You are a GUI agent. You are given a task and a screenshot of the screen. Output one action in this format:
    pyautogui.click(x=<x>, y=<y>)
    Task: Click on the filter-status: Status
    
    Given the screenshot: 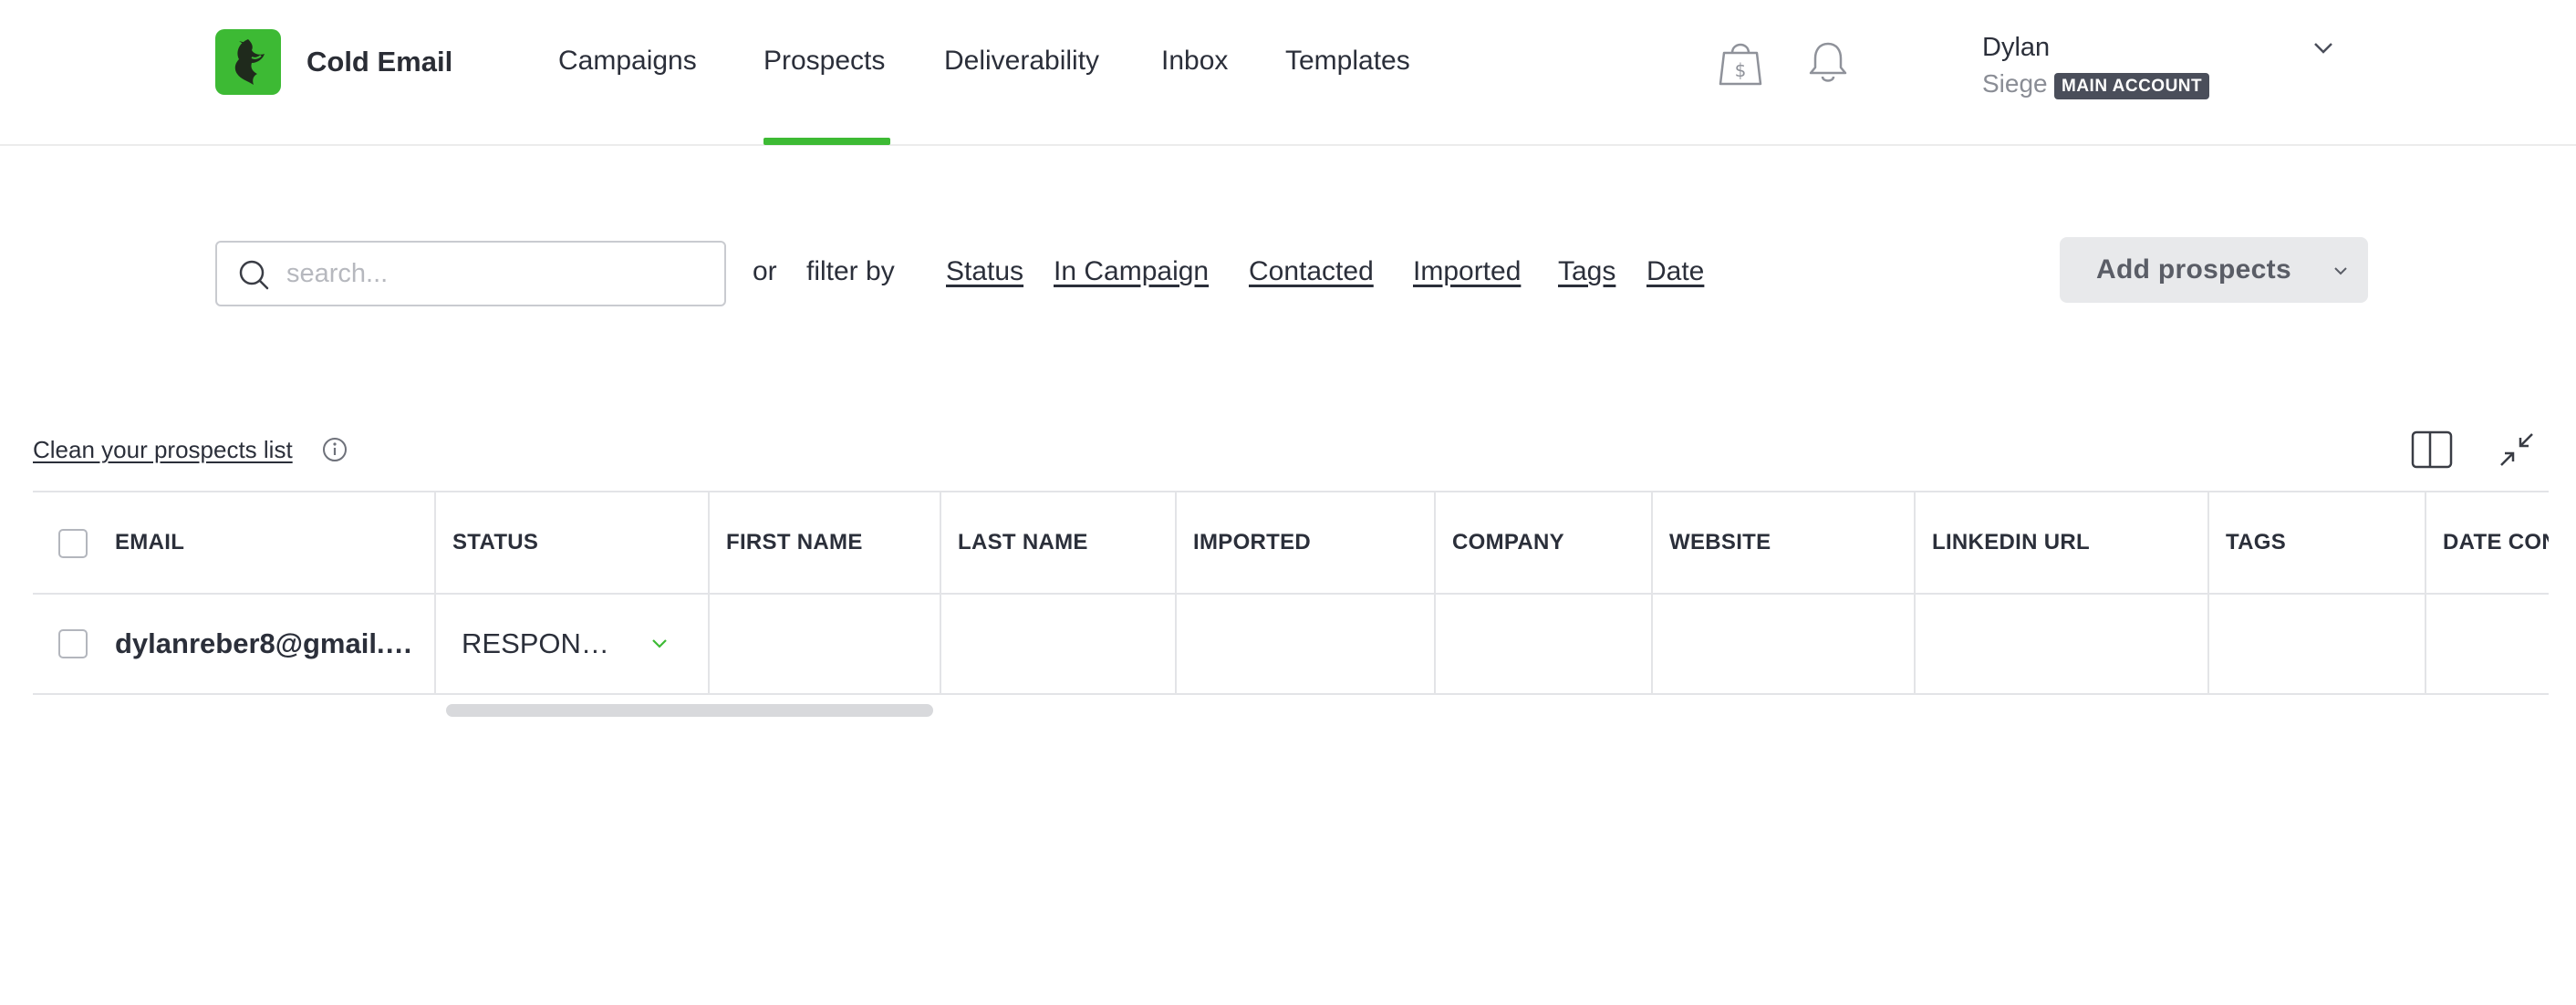 What is the action you would take?
    pyautogui.click(x=984, y=272)
    